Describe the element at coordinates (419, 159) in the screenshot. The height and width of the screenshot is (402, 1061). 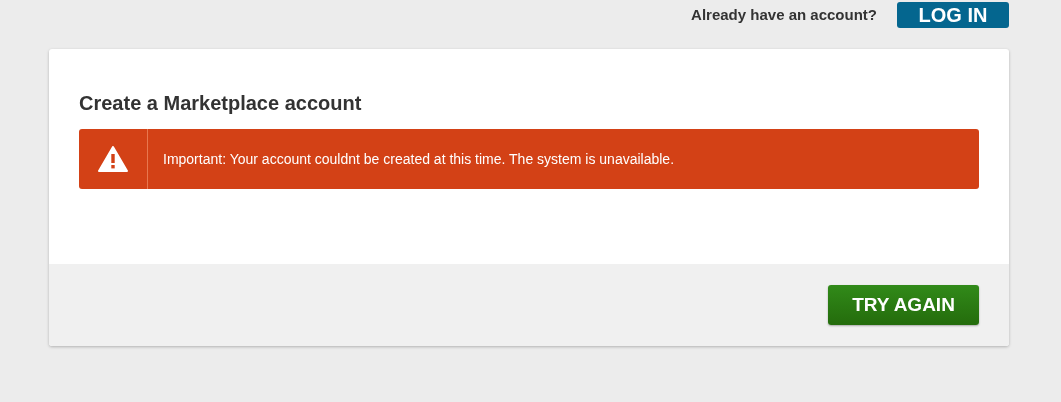
I see `alert-message: Important: Your account couldnt be created at this time. The system is unavailable.` at that location.